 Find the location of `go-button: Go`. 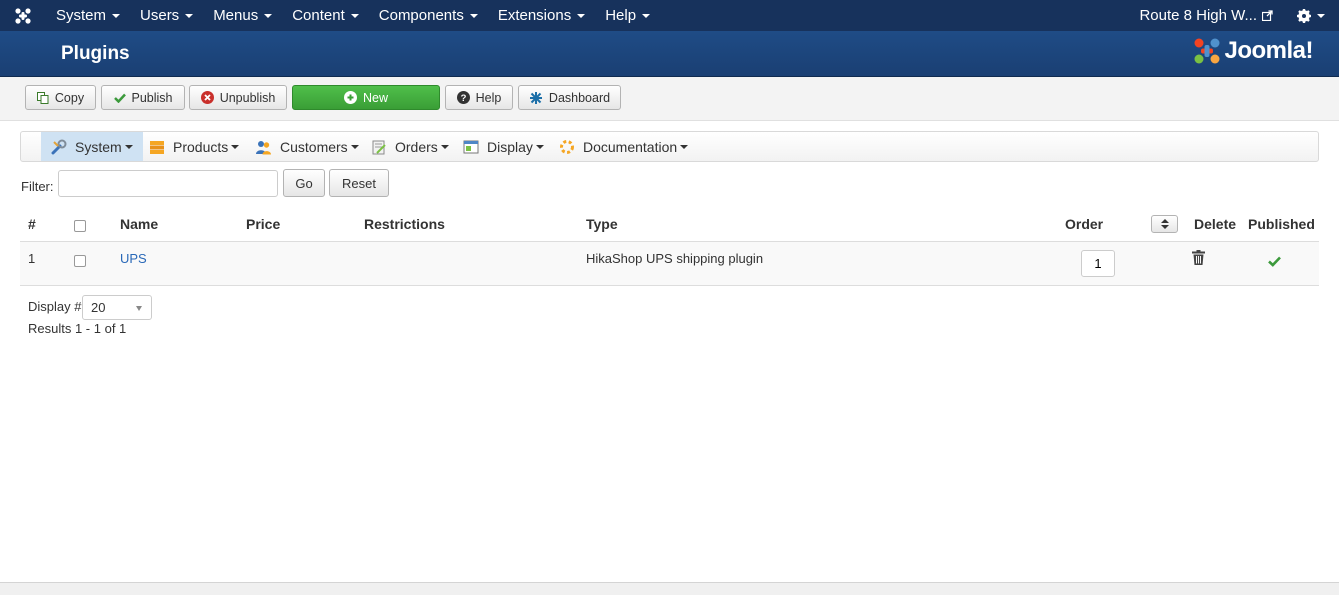

go-button: Go is located at coordinates (304, 183).